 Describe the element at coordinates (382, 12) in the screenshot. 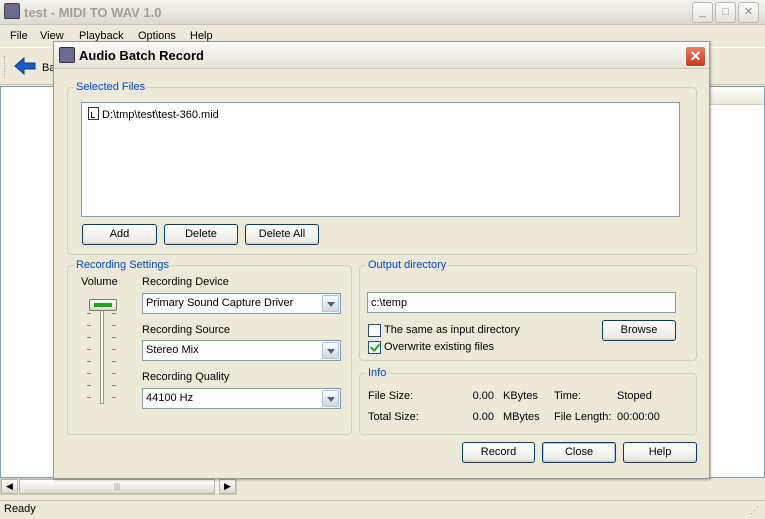

I see `main-title-bar: test - MIDI TO WAV 1.0 _ □ ✕` at that location.